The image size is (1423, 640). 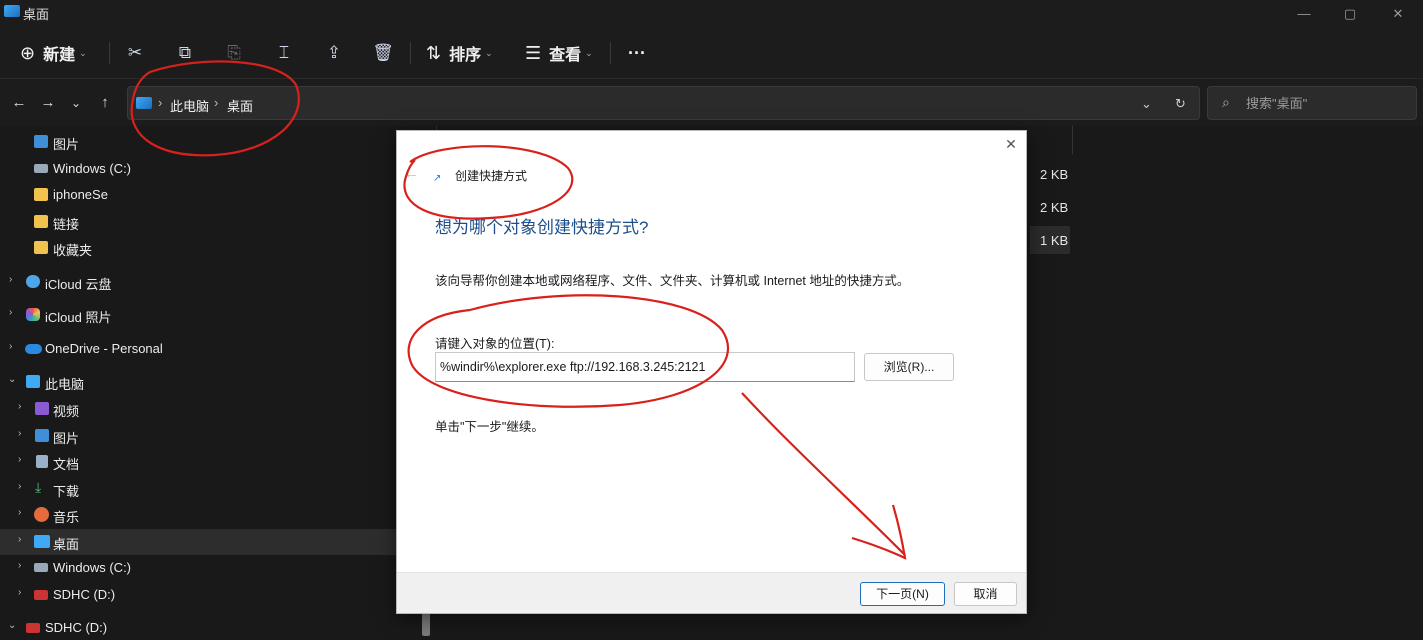 What do you see at coordinates (198, 222) in the screenshot?
I see `sidebar-item-links: 链接` at bounding box center [198, 222].